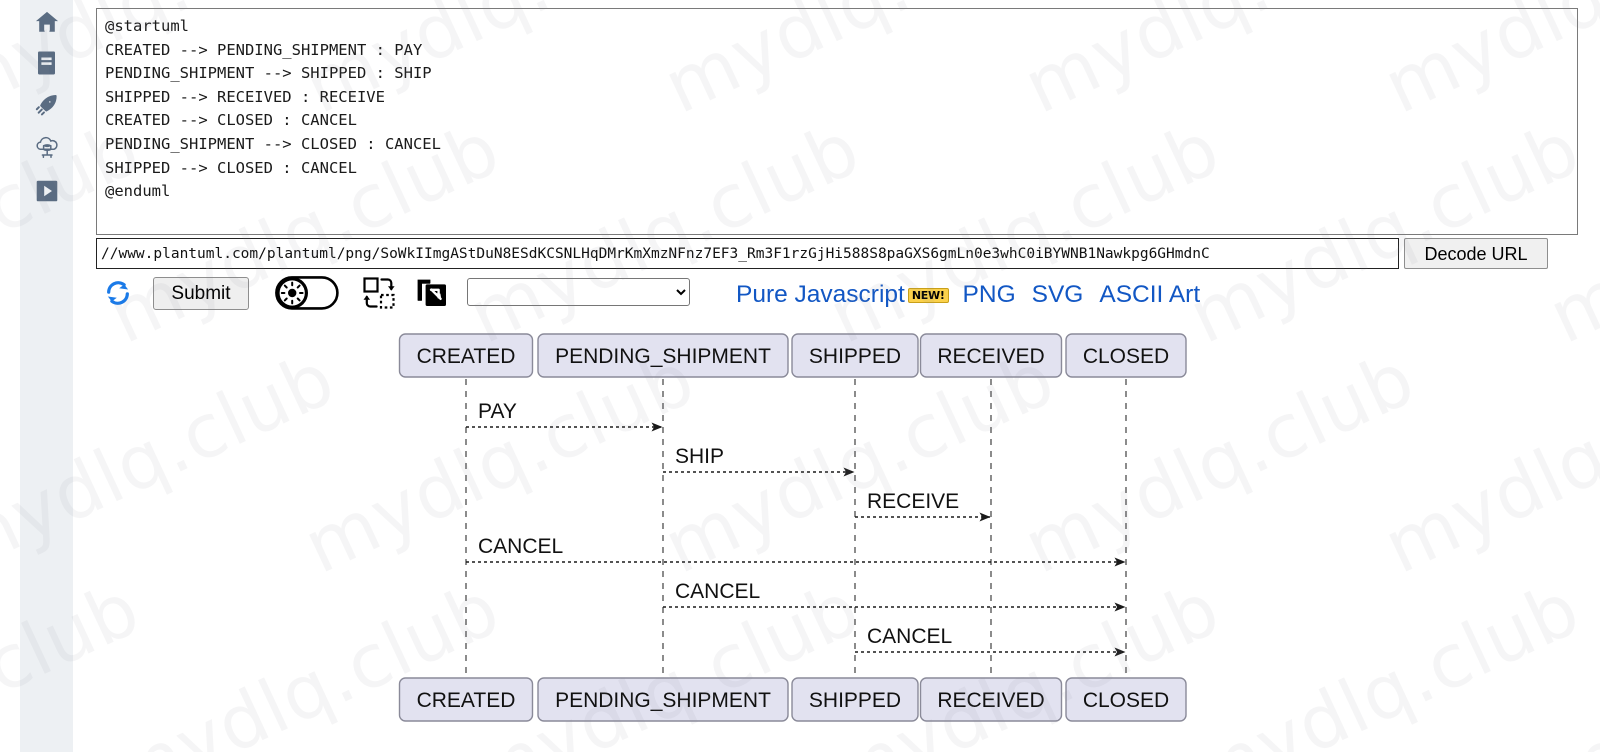 This screenshot has height=752, width=1600. I want to click on copy-to-icon, so click(432, 295).